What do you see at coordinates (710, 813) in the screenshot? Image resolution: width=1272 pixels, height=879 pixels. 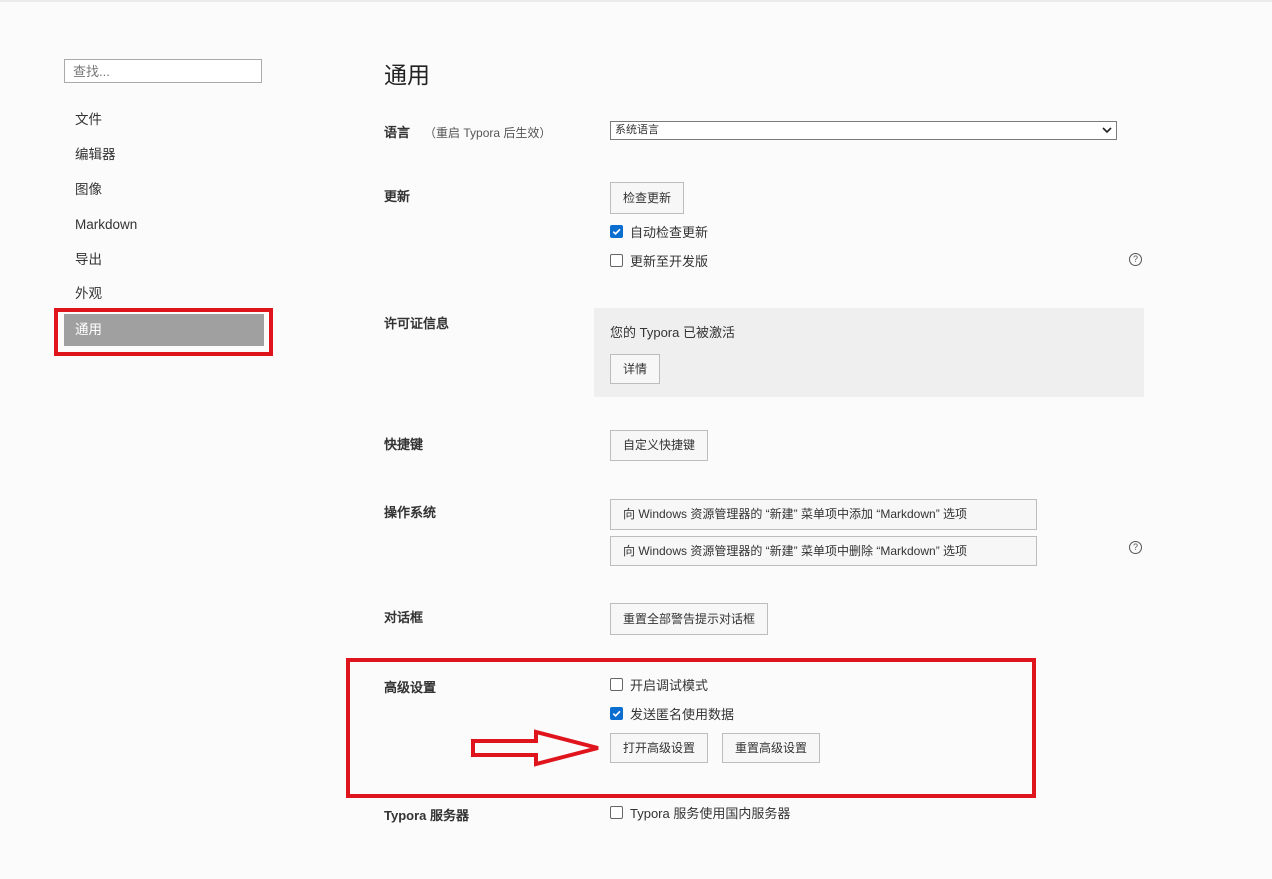 I see `domestic-server-label: Typora 服务使用国内服务器` at bounding box center [710, 813].